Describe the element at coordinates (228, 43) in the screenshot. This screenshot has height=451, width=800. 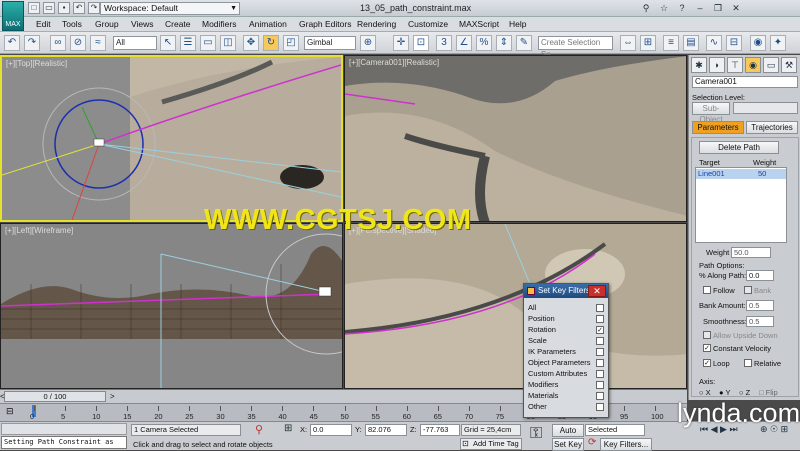
I see `window-crossing-icon: ◫` at that location.